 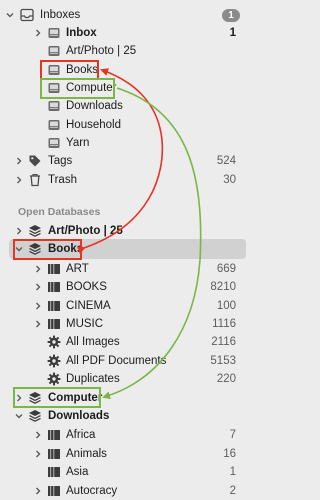 I want to click on item-label: Animals, so click(x=86, y=453).